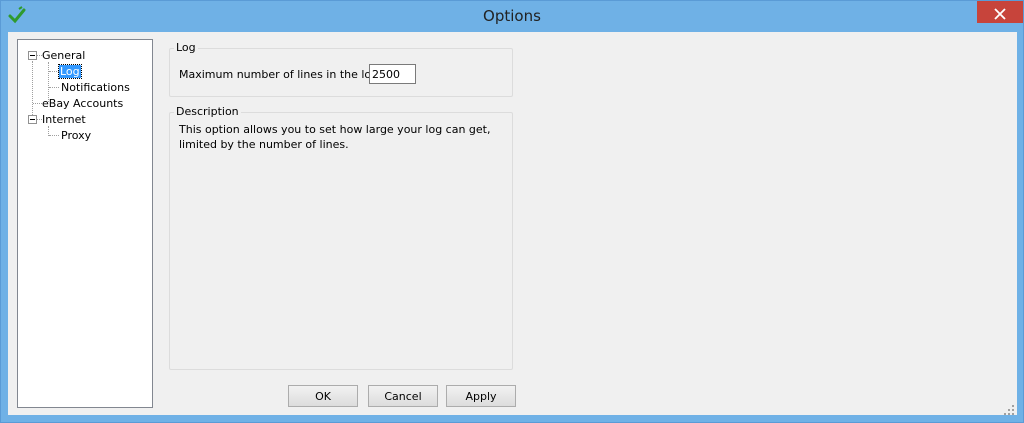 This screenshot has width=1024, height=423. I want to click on cancel-button: Cancel, so click(403, 396).